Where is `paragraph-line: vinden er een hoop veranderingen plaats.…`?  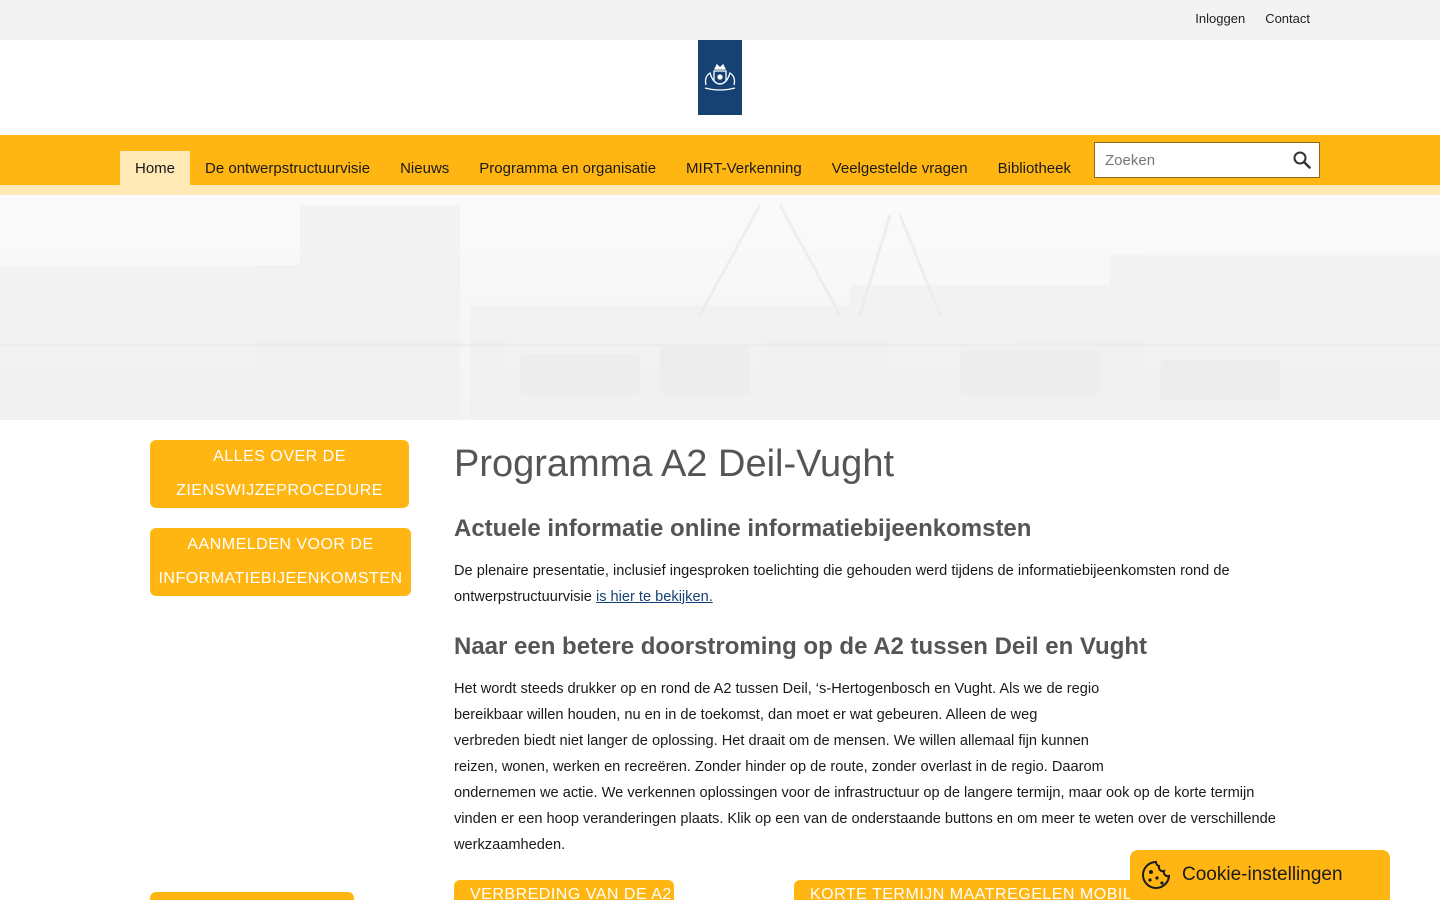 paragraph-line: vinden er een hoop veranderingen plaats.… is located at coordinates (865, 819).